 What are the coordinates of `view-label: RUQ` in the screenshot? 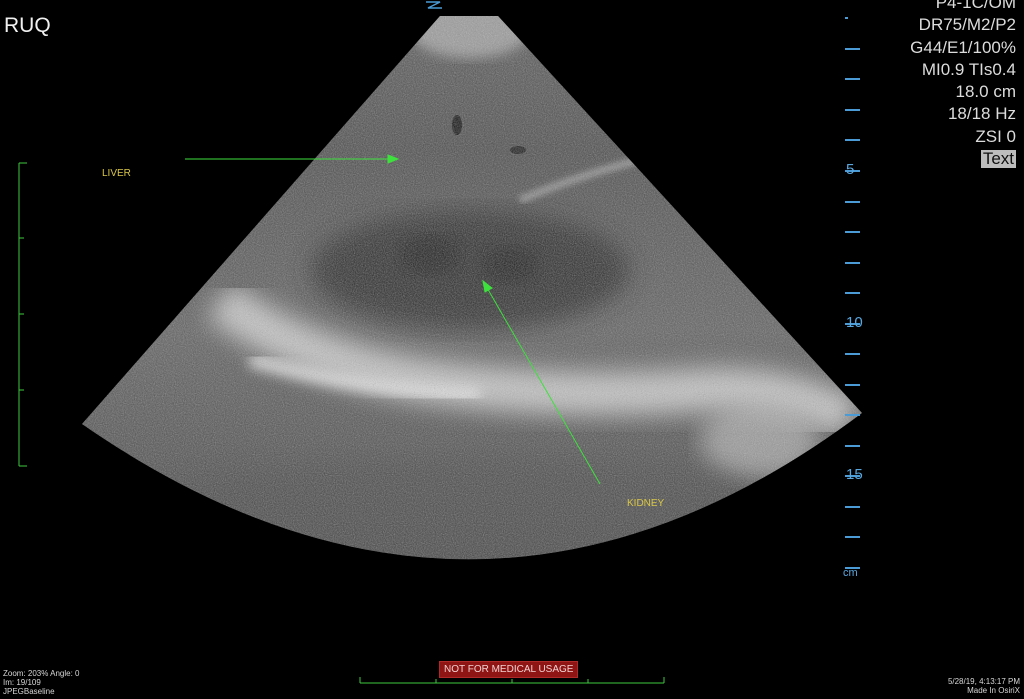 It's located at (27, 25).